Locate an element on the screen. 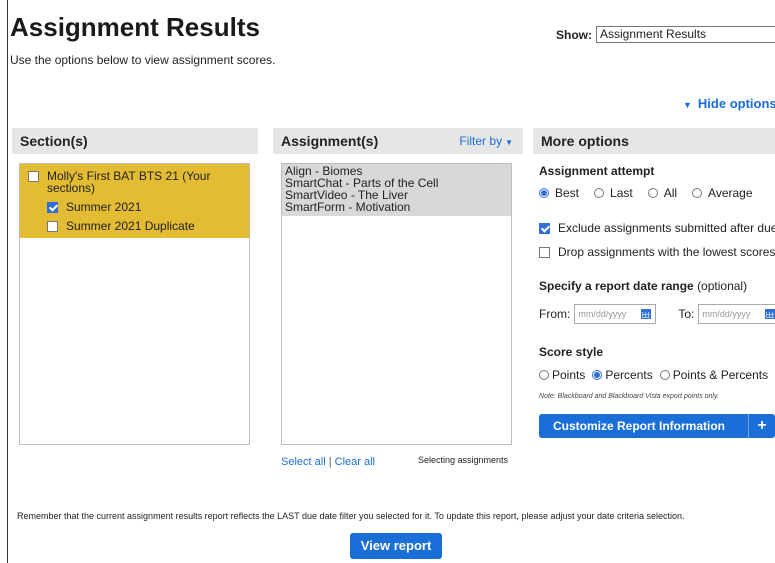 This screenshot has height=563, width=775. attempt-heading: Assignment attempt is located at coordinates (597, 171).